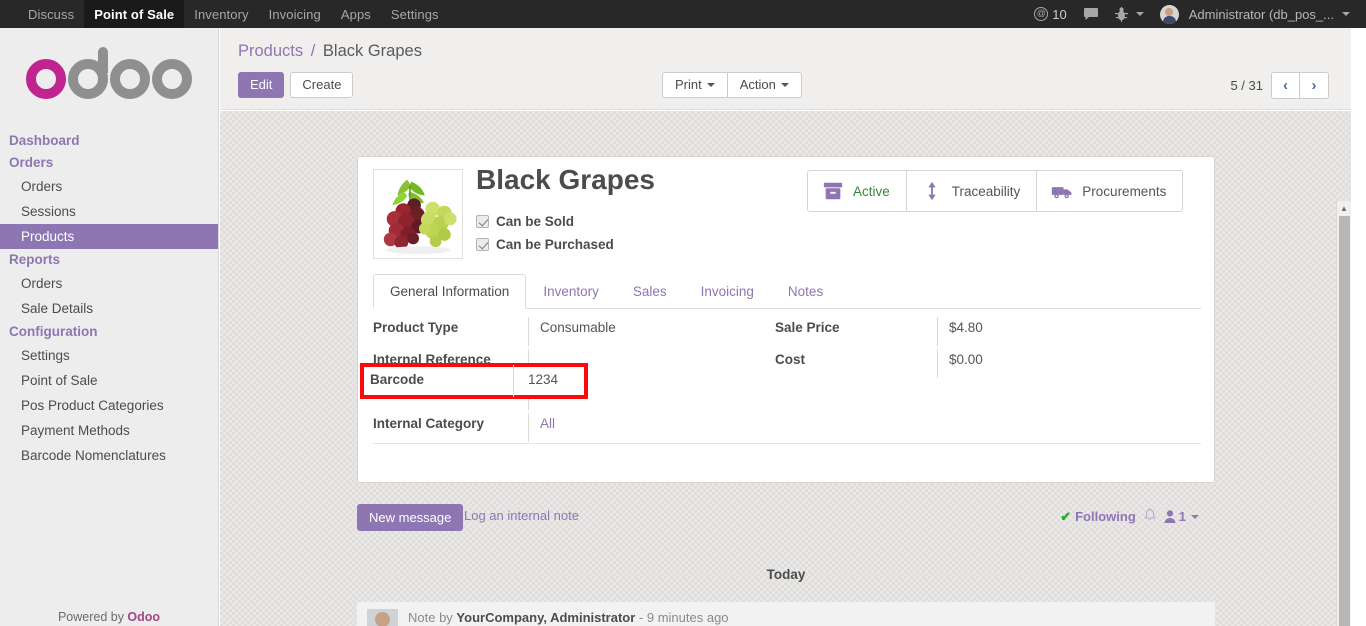 Image resolution: width=1366 pixels, height=626 pixels. Describe the element at coordinates (650, 427) in the screenshot. I see `field-value-internal-category: All` at that location.